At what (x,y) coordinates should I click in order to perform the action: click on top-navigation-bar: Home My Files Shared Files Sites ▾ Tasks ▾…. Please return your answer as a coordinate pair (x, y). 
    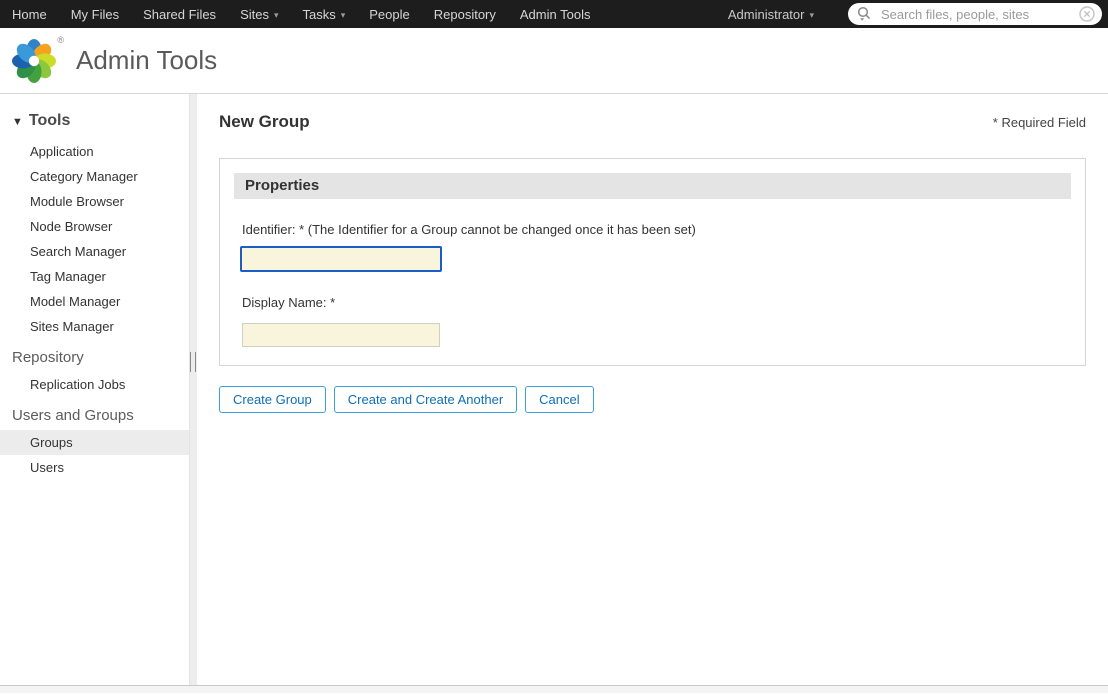
    Looking at the image, I should click on (554, 14).